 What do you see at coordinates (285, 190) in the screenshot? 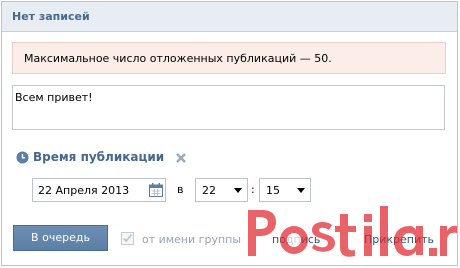
I see `minute-select: 15` at bounding box center [285, 190].